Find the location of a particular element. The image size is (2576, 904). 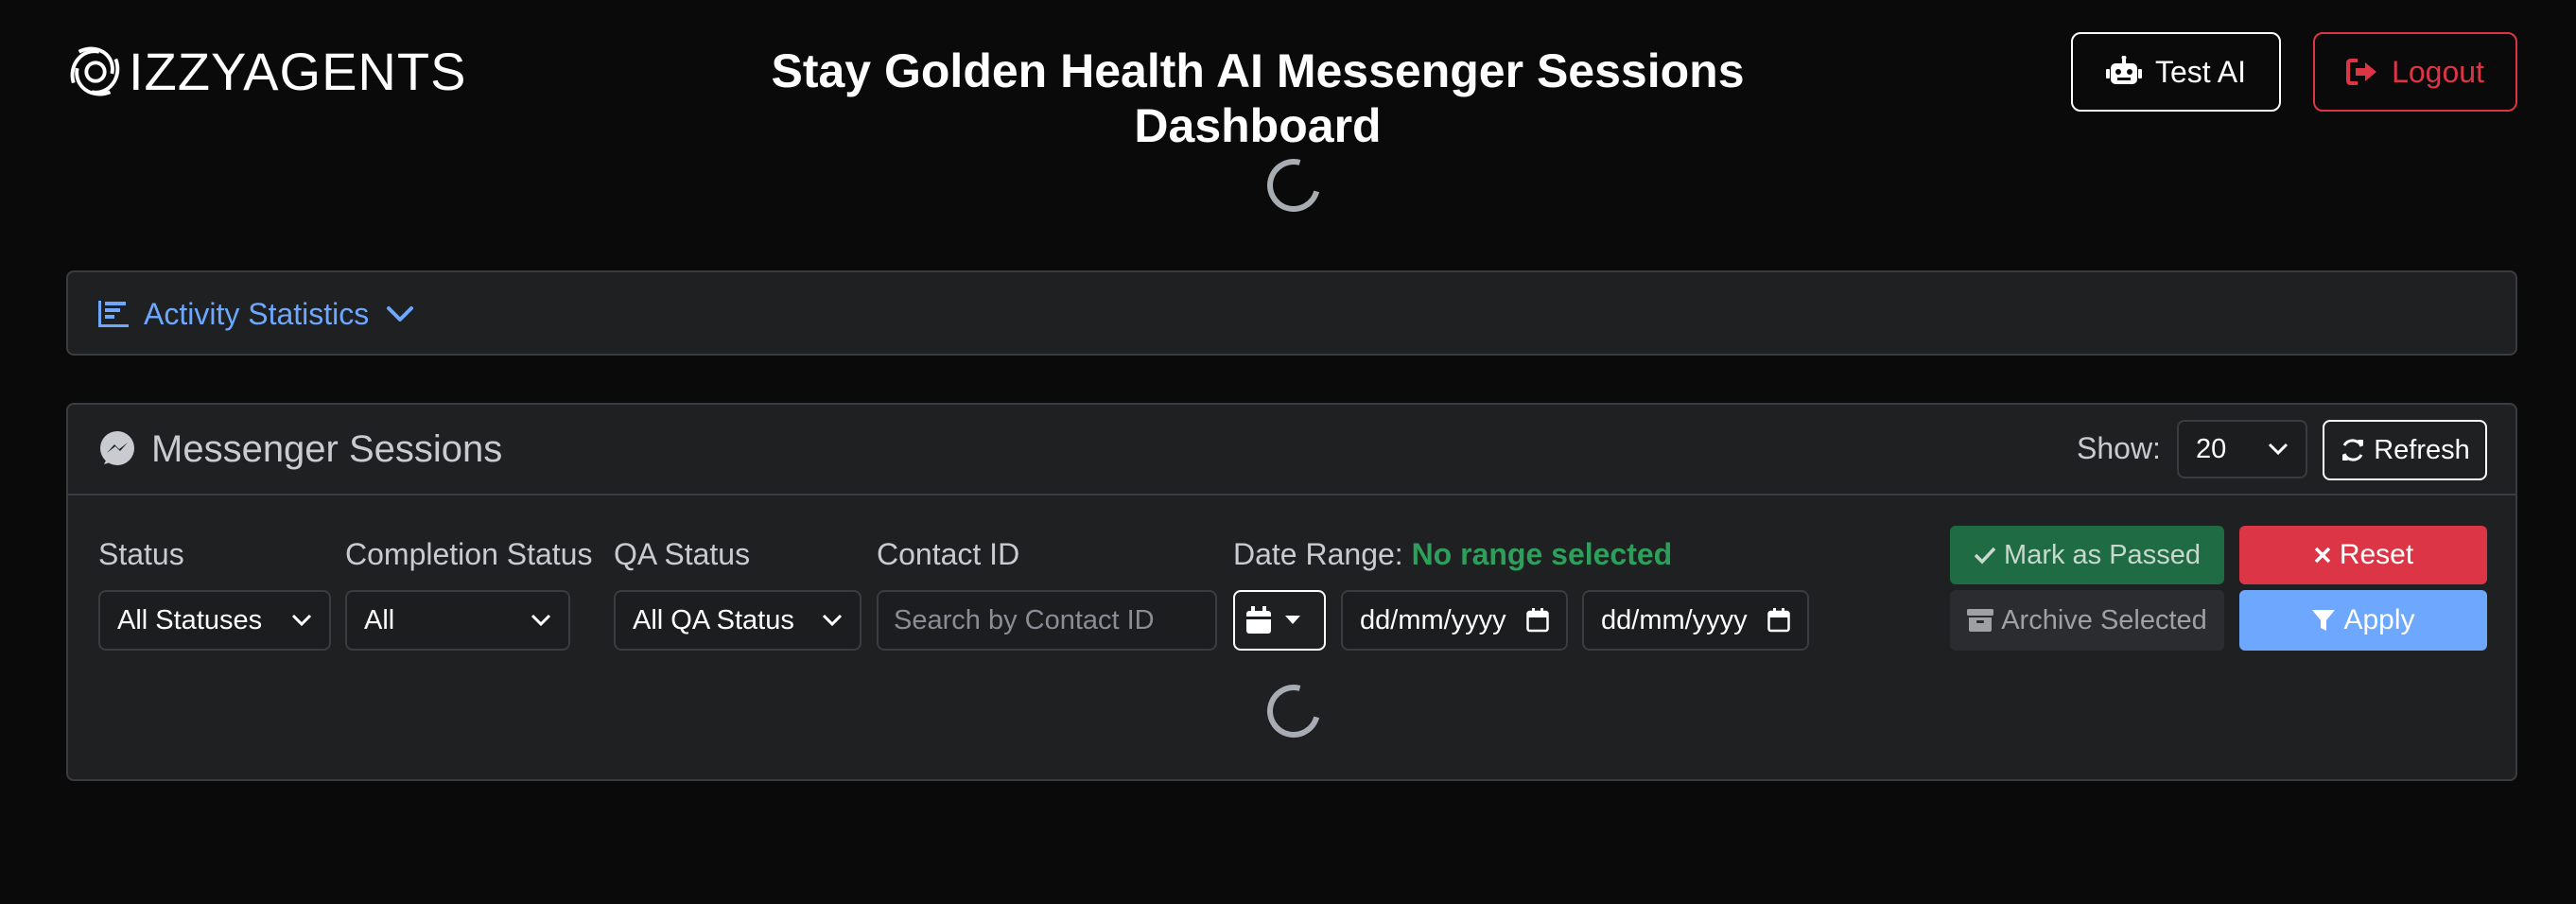

reset-button: Reset is located at coordinates (2363, 555).